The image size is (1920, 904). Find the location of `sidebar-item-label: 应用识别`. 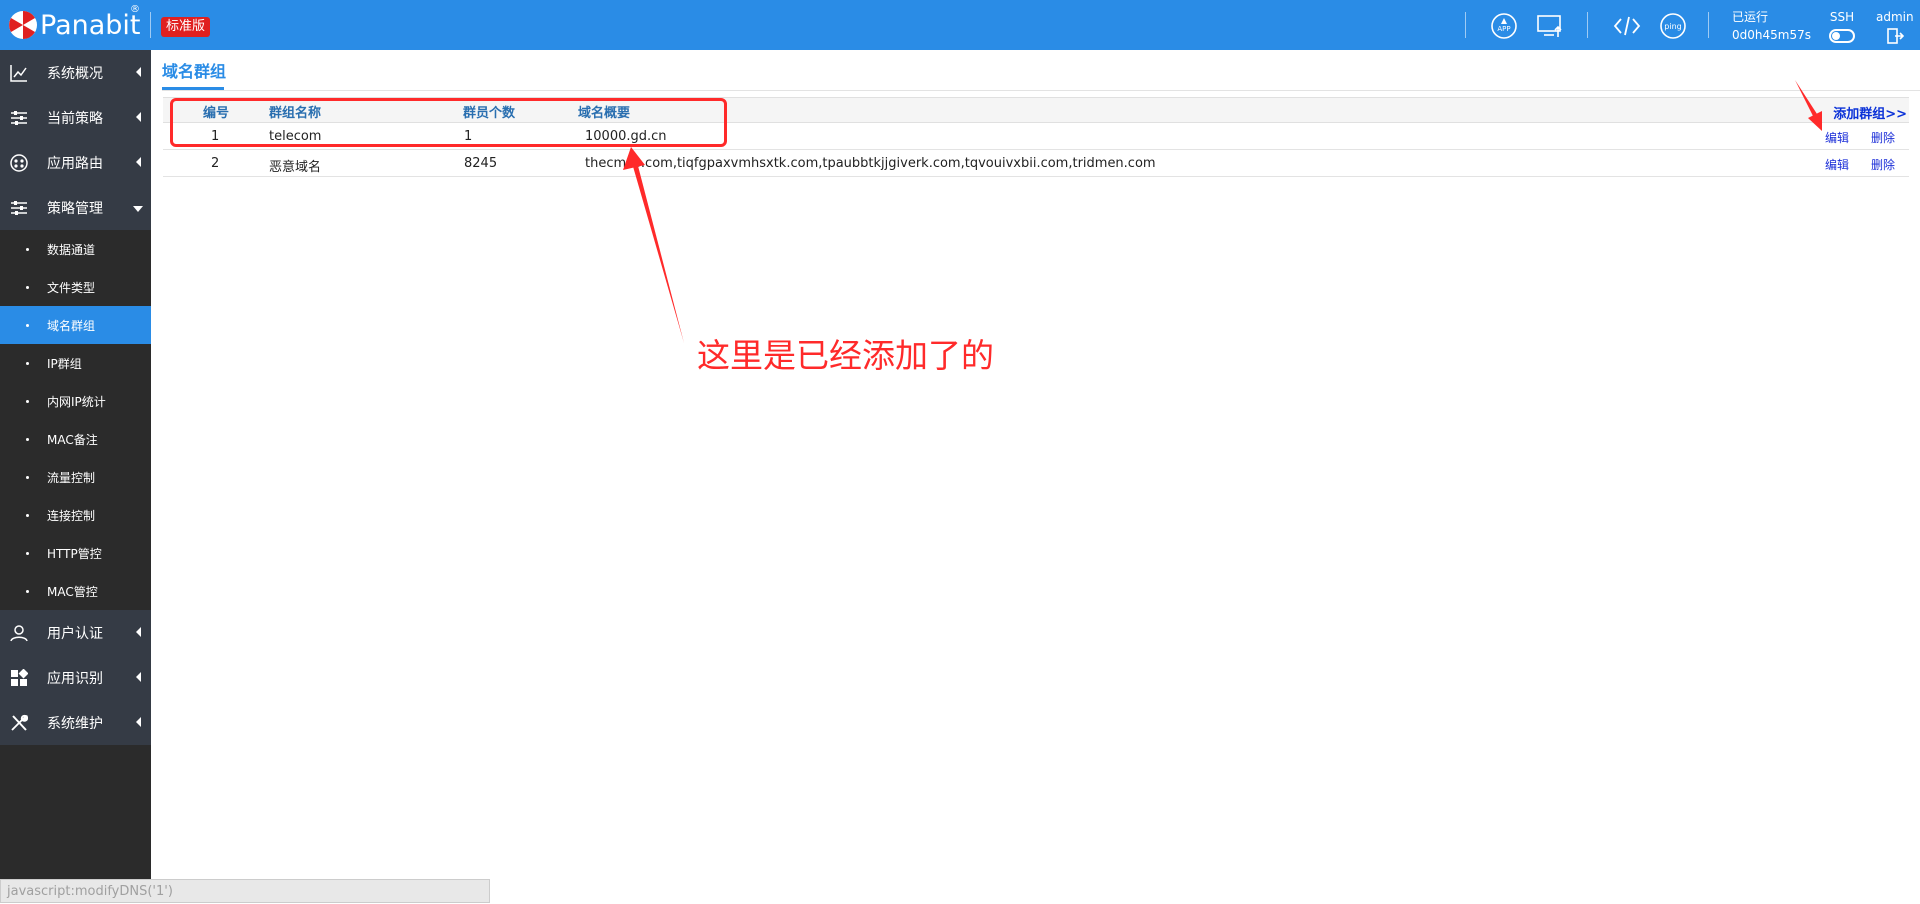

sidebar-item-label: 应用识别 is located at coordinates (75, 679).